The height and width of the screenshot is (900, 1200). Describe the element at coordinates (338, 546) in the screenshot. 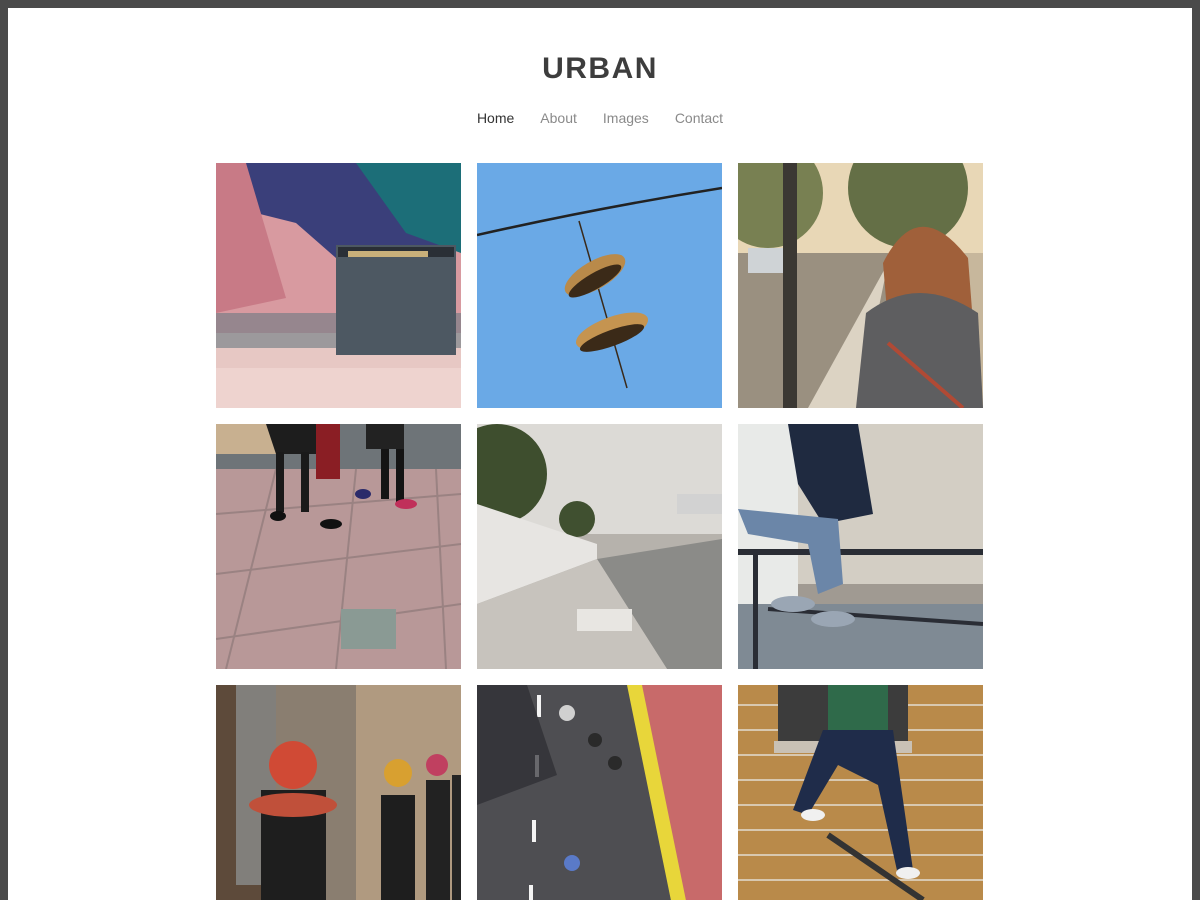

I see `gallery-image-walking-legs` at that location.